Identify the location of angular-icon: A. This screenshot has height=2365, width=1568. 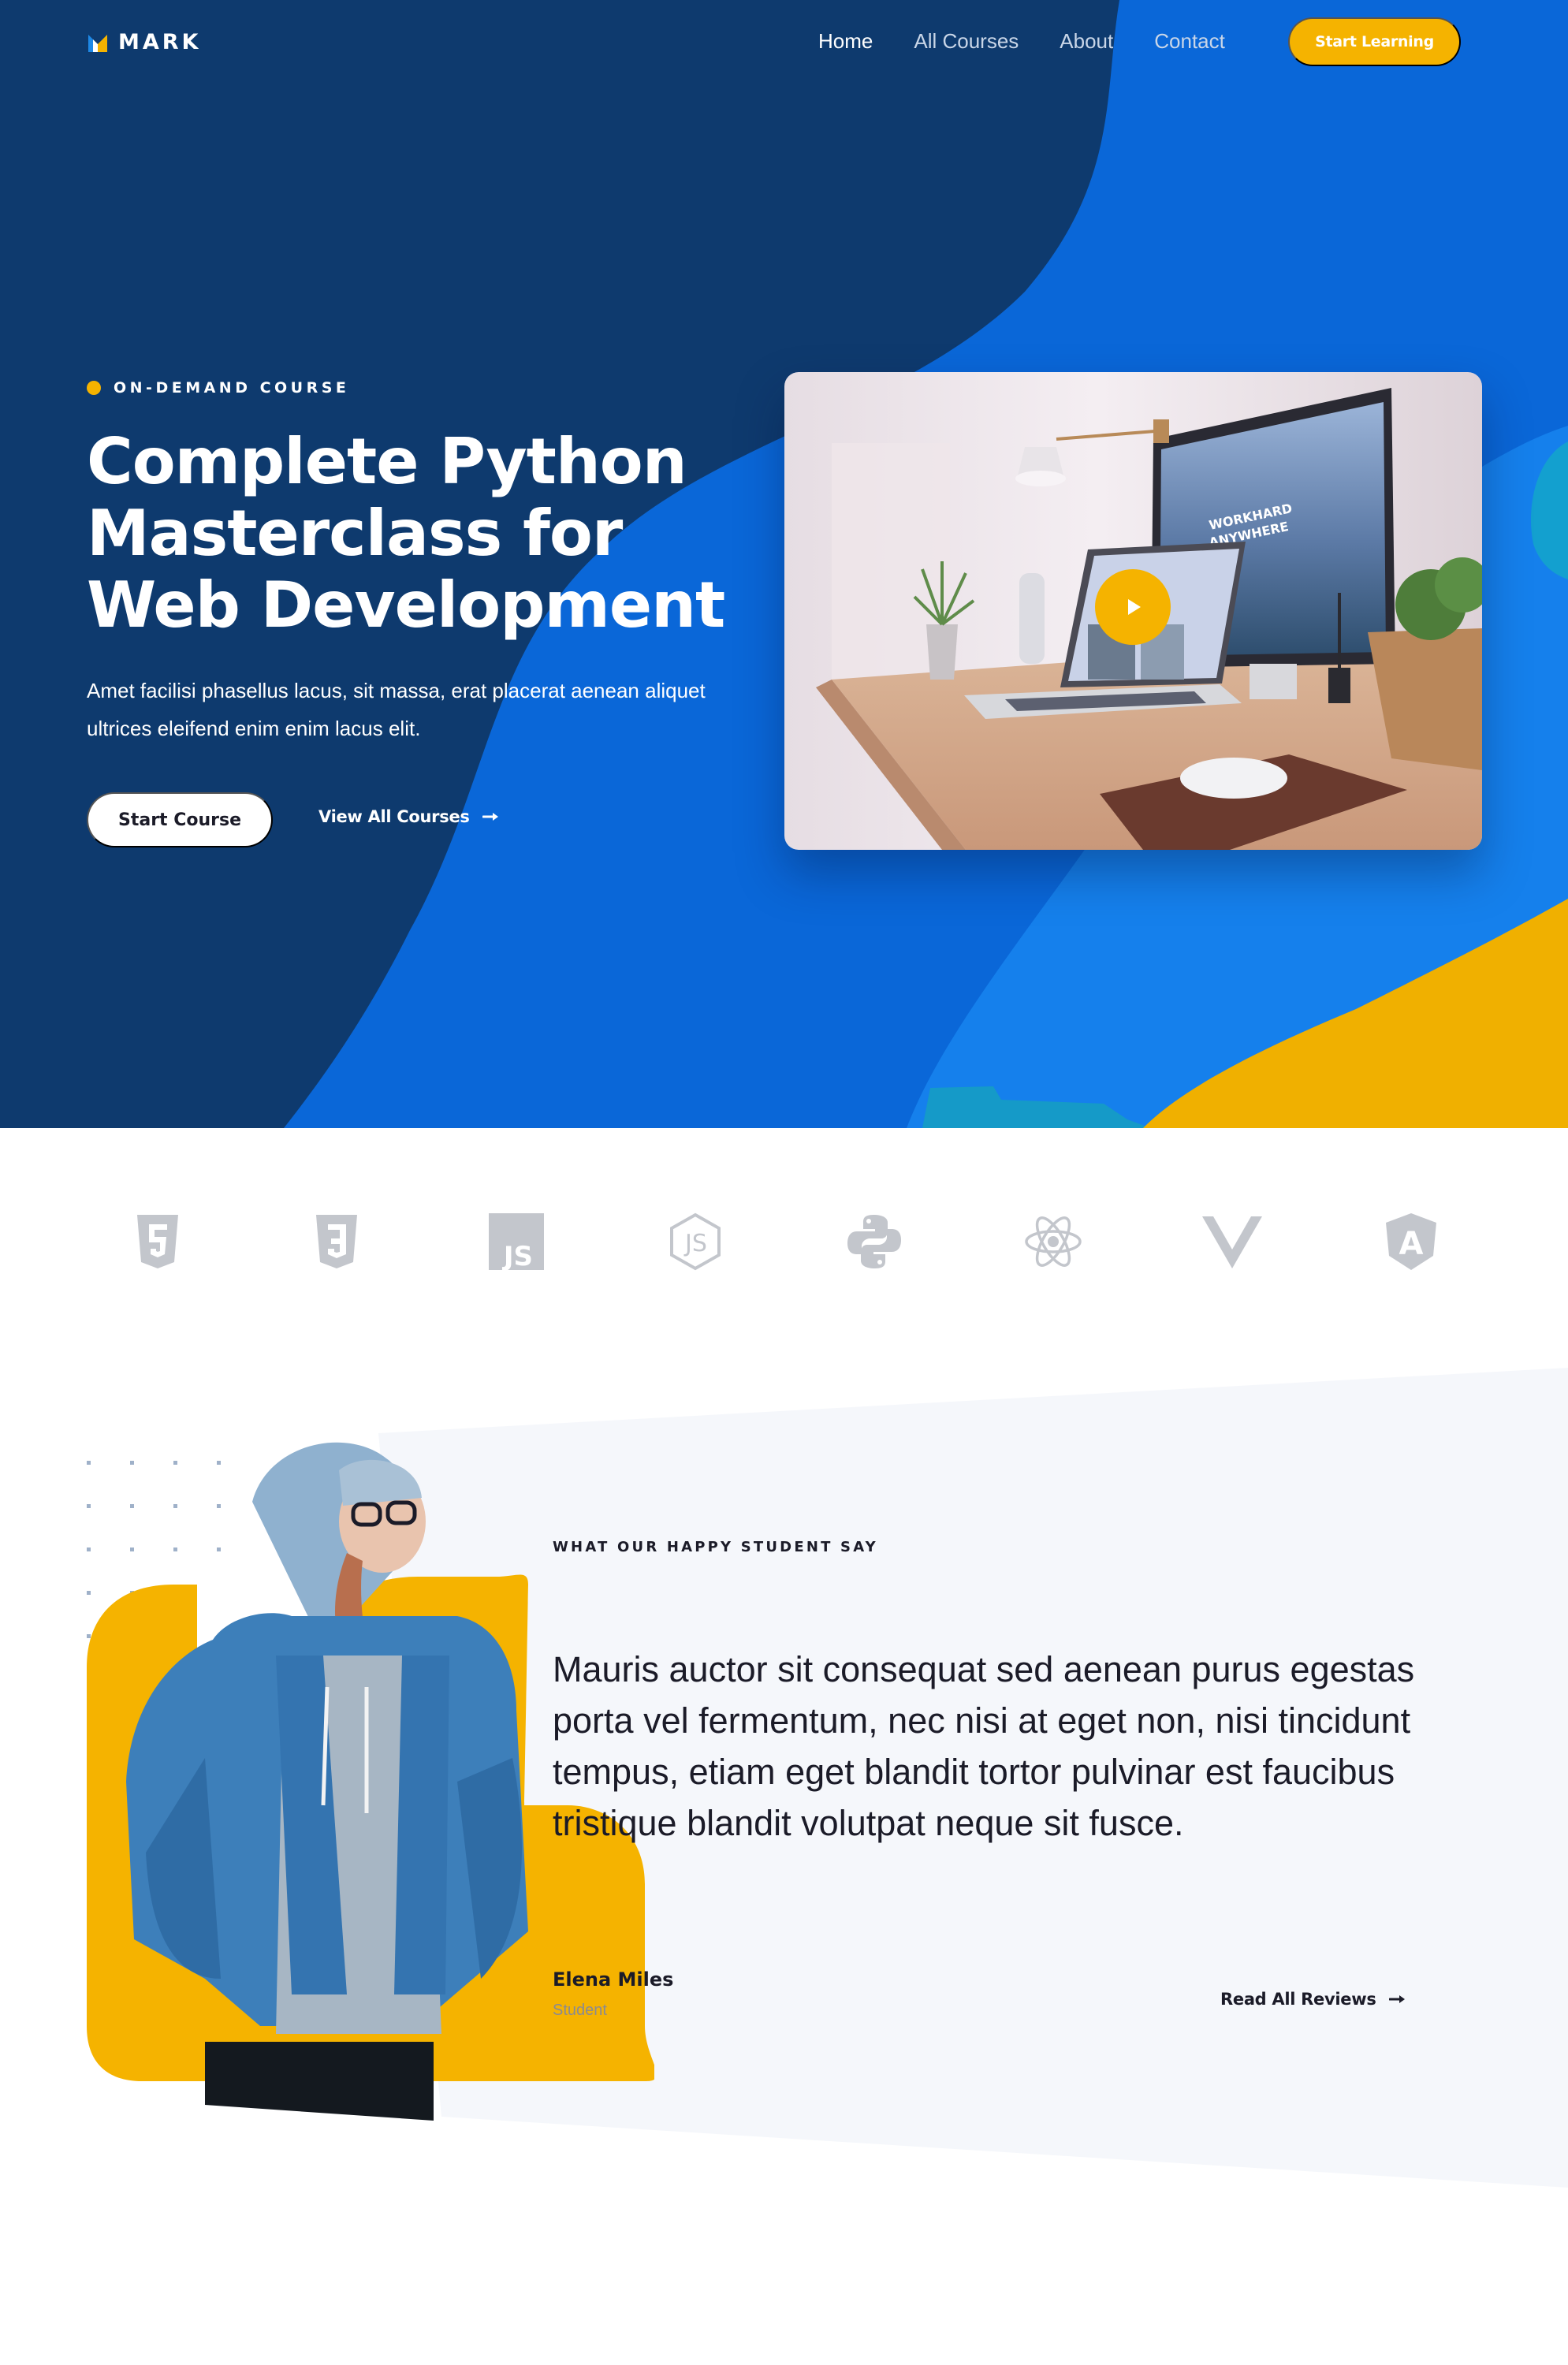
(1411, 1241).